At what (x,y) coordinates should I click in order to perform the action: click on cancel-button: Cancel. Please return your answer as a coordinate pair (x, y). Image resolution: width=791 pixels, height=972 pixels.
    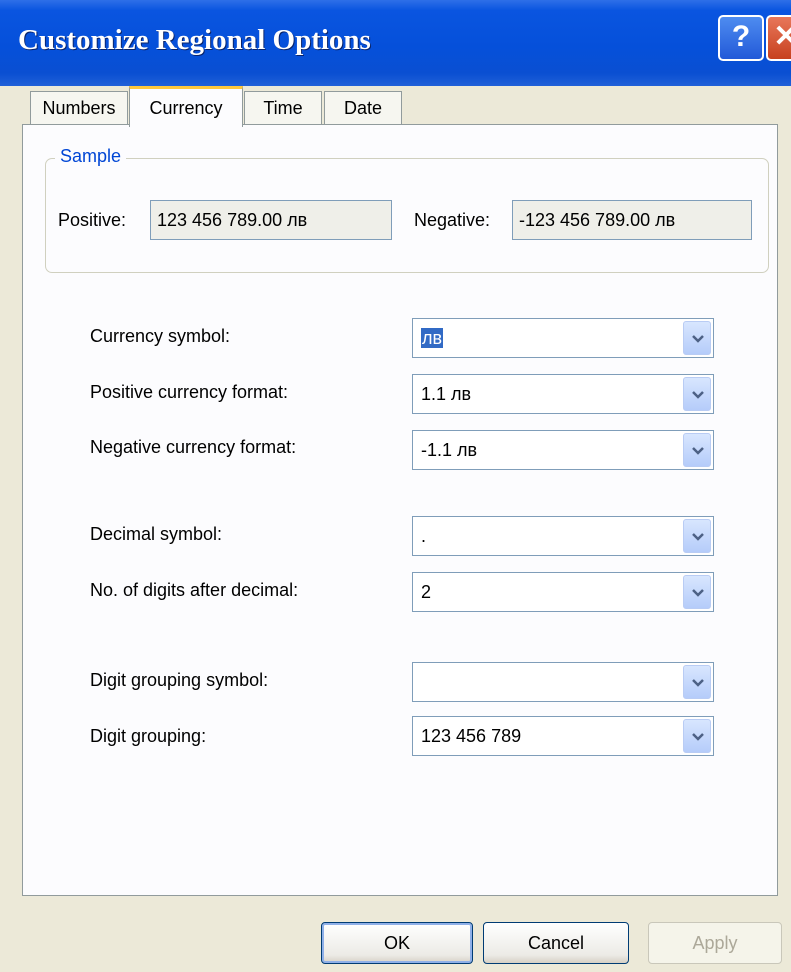
    Looking at the image, I should click on (556, 943).